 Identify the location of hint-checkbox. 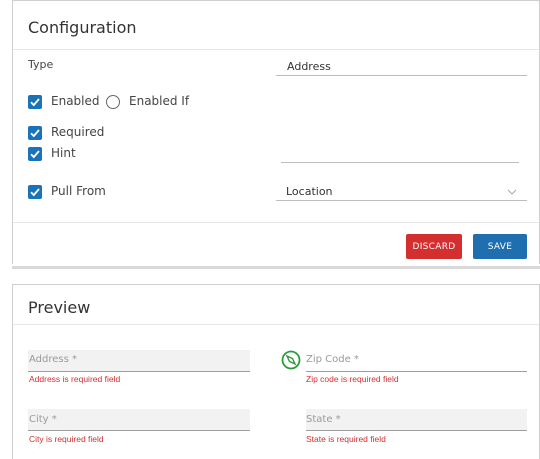
(35, 154).